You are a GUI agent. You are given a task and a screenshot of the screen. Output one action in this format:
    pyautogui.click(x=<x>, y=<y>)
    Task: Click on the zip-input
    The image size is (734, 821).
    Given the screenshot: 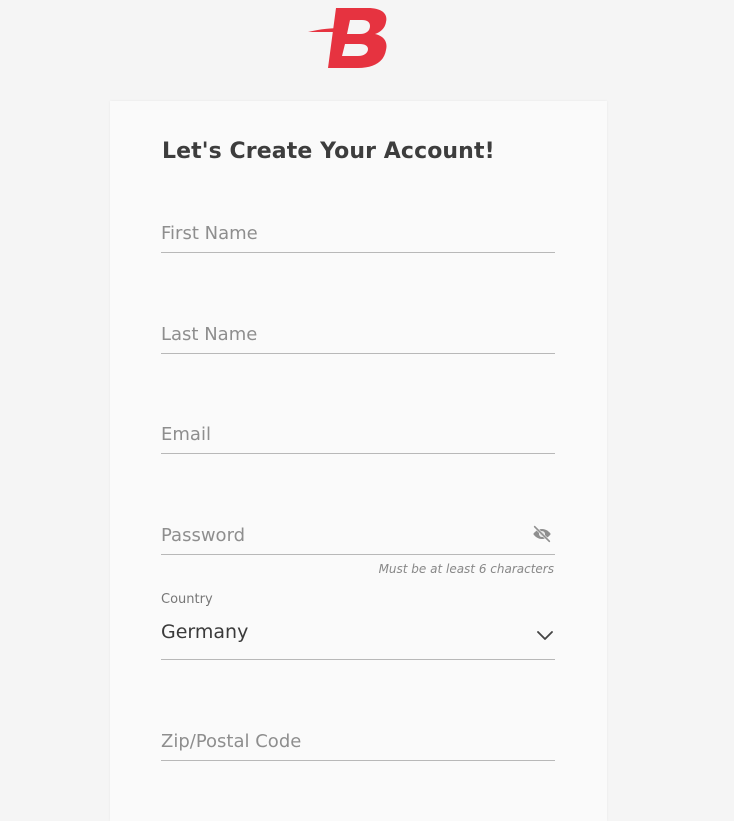 What is the action you would take?
    pyautogui.click(x=341, y=741)
    